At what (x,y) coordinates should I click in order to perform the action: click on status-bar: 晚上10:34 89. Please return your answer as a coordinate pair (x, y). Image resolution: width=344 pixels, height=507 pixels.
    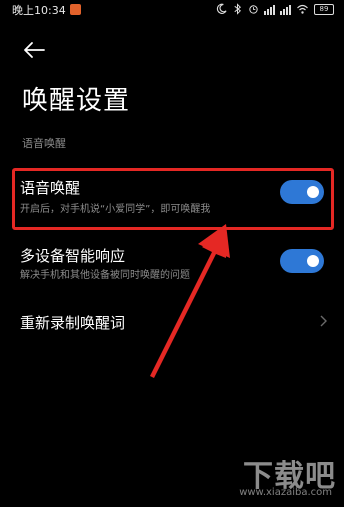
    Looking at the image, I should click on (172, 10).